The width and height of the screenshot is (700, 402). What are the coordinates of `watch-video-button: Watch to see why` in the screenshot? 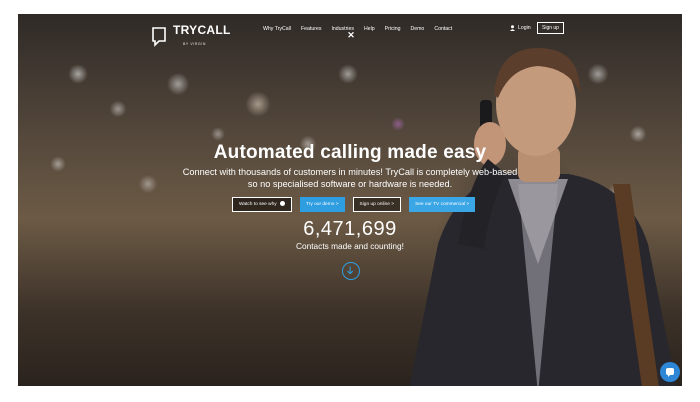 It's located at (262, 204).